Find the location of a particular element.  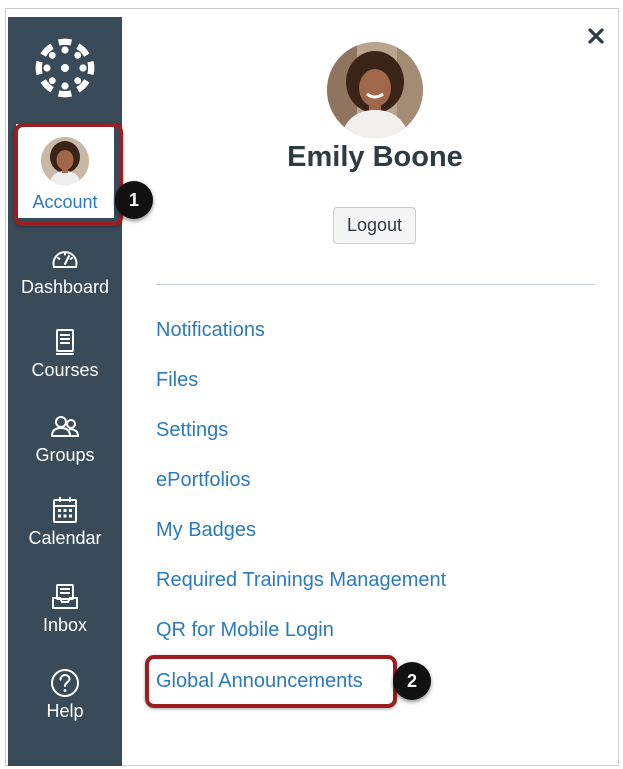

logout-button: Logout is located at coordinates (374, 225).